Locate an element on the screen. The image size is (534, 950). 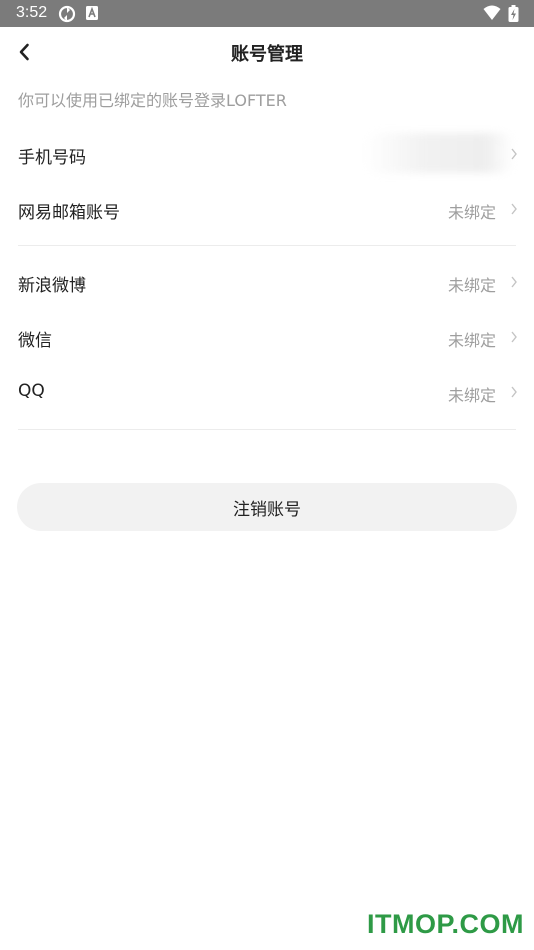
login-hint: 你可以使用已绑定的账号登录LOFTER is located at coordinates (152, 100).